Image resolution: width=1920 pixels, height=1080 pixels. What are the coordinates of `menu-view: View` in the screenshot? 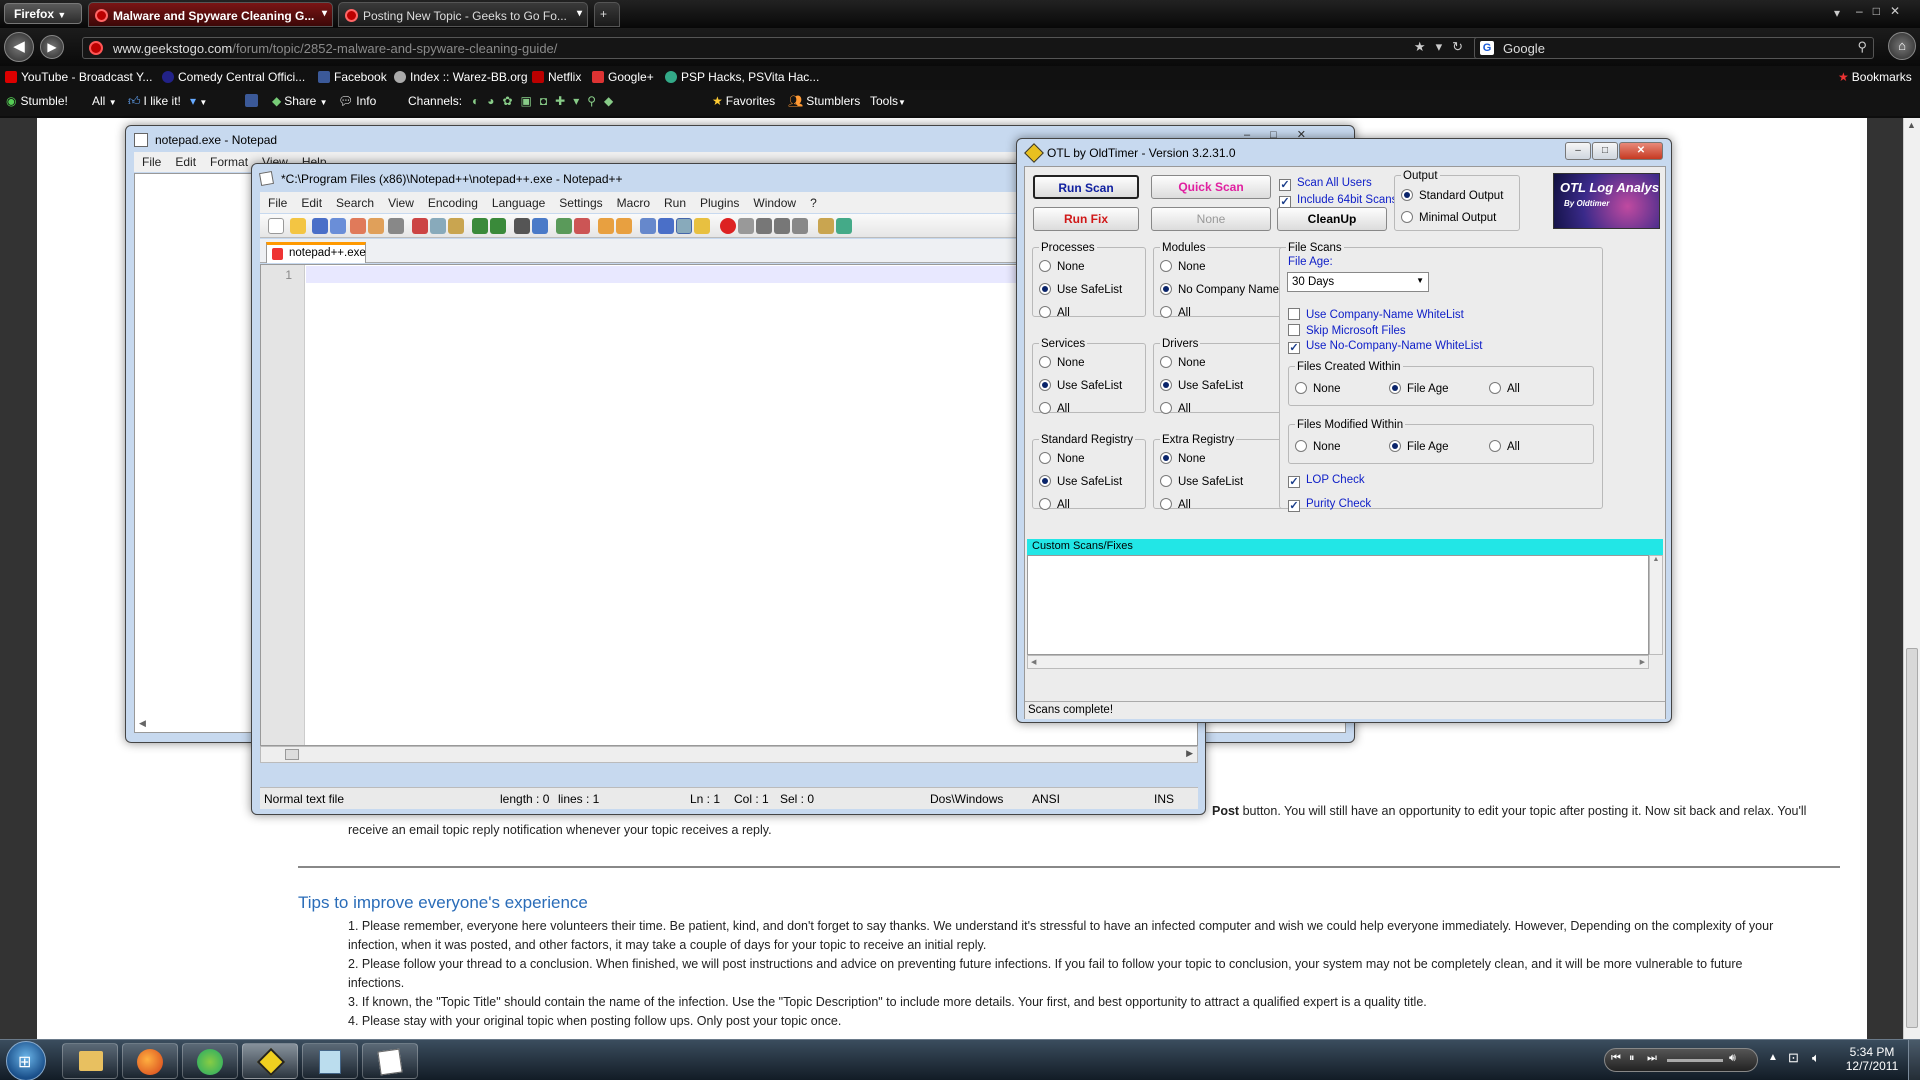 It's located at (401, 203).